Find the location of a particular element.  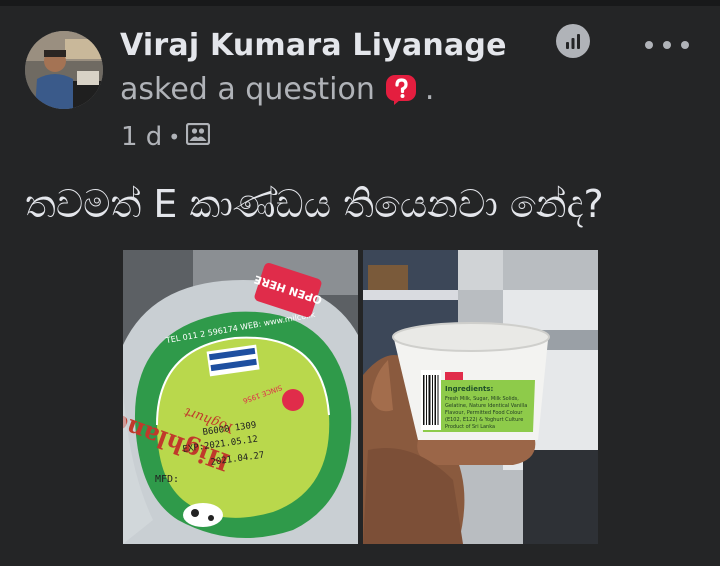

avatar is located at coordinates (64, 70).